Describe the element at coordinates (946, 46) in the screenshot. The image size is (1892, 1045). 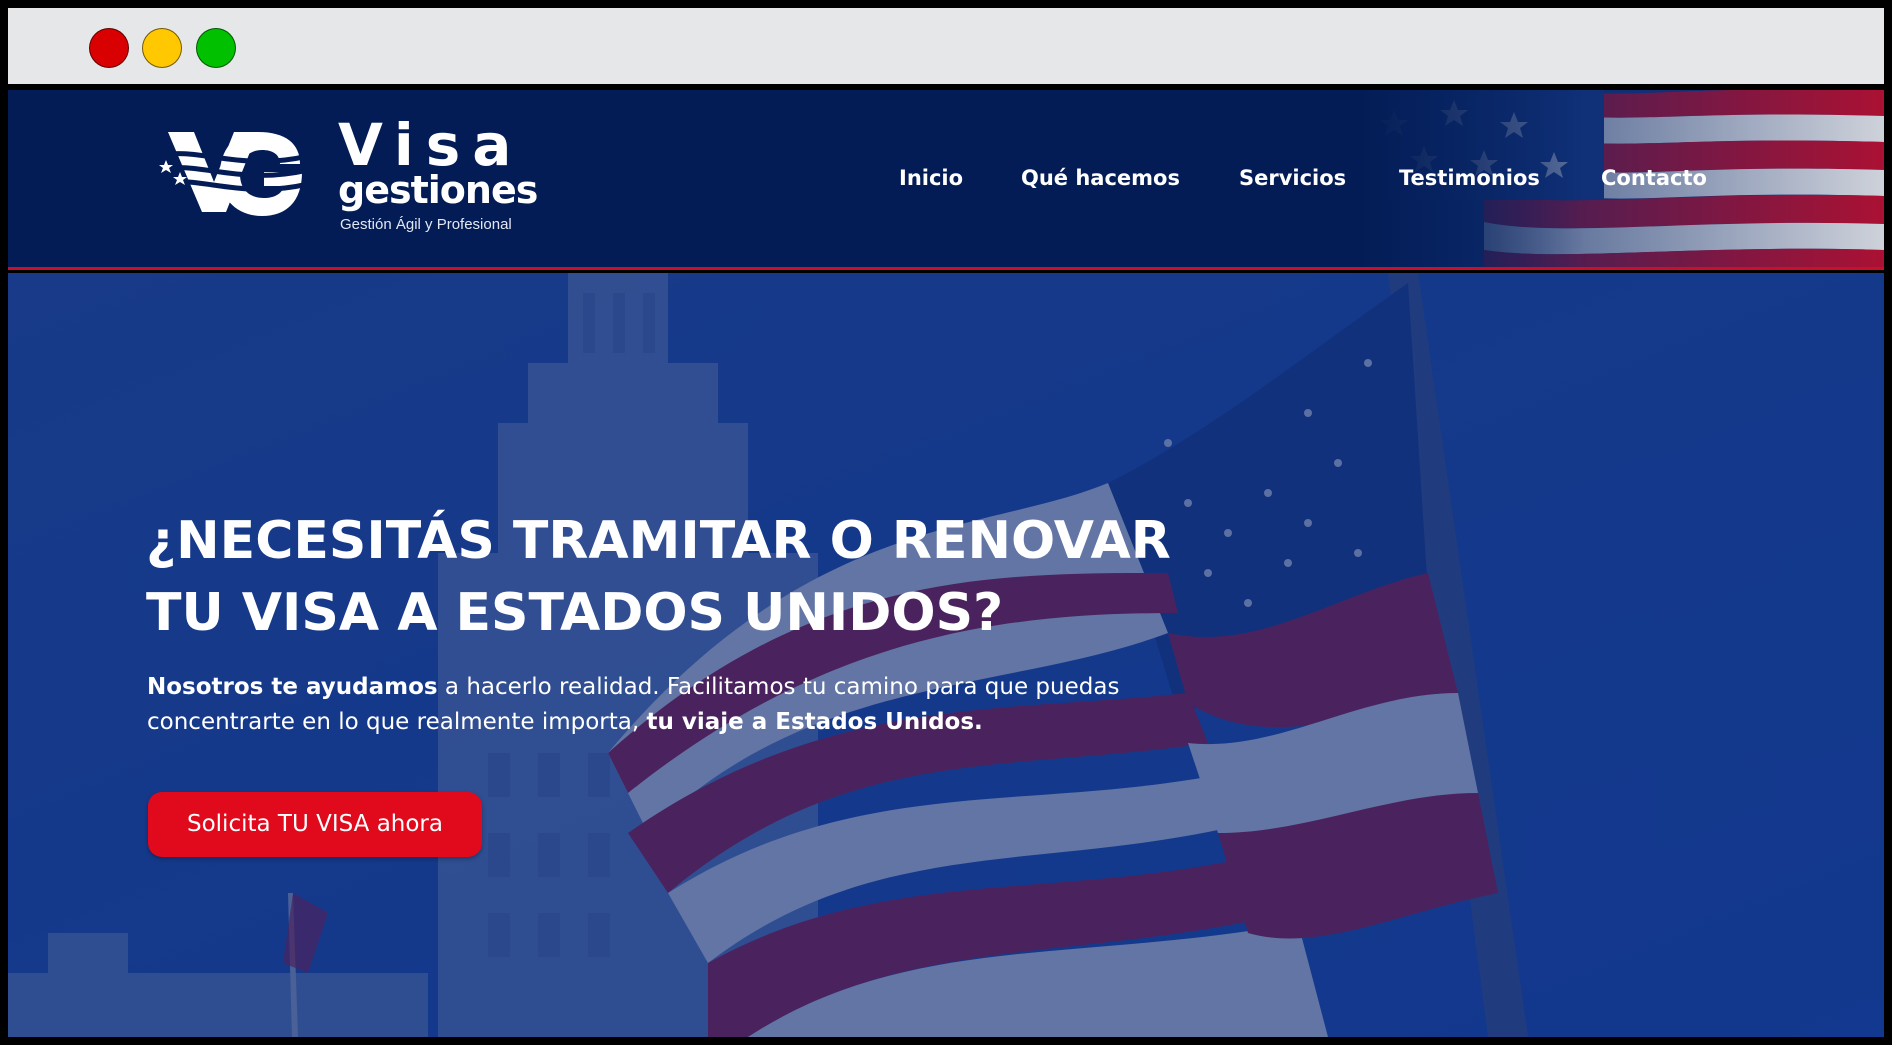
I see `browser-titlebar` at that location.